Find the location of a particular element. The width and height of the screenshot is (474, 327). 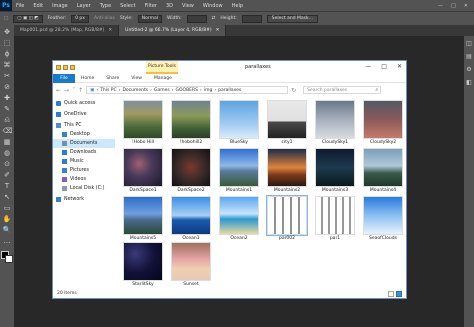

menu-file: File is located at coordinates (20, 6).